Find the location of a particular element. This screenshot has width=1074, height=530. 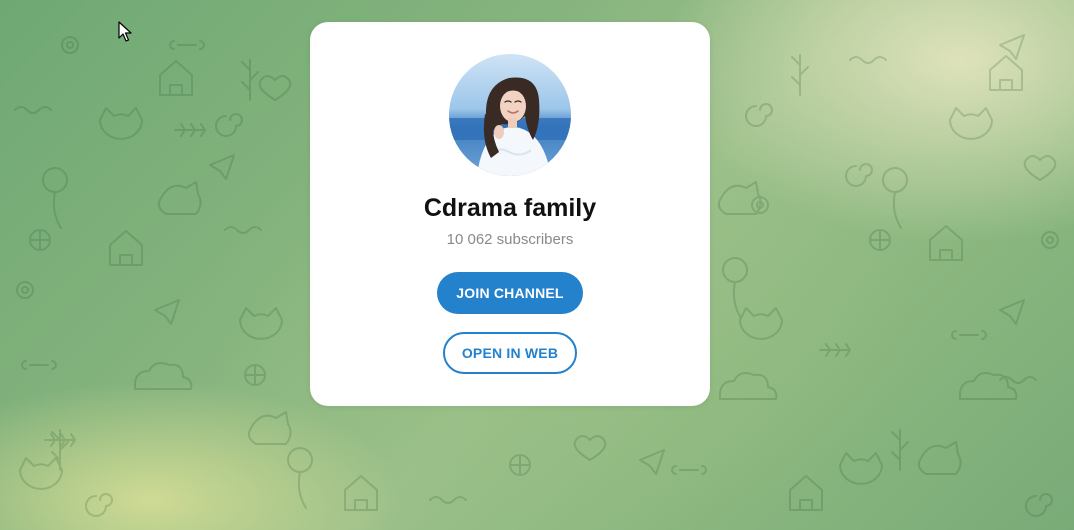

channel-avatar is located at coordinates (510, 115).